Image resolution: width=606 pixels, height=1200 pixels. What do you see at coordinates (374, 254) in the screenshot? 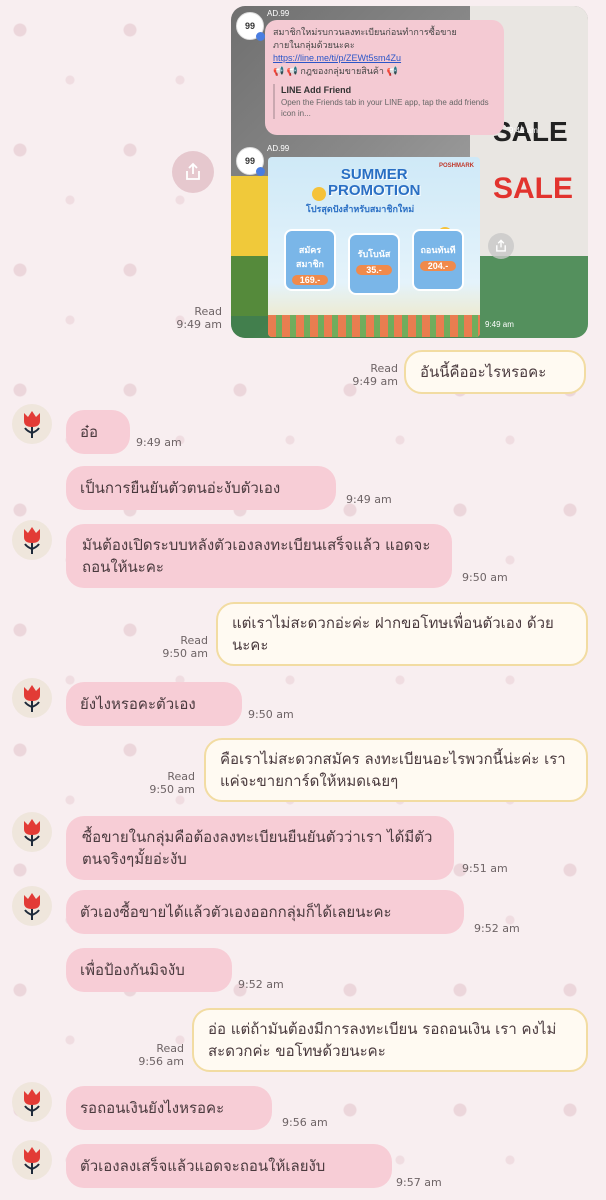
I see `tag-label: รับโบนัส` at bounding box center [374, 254].